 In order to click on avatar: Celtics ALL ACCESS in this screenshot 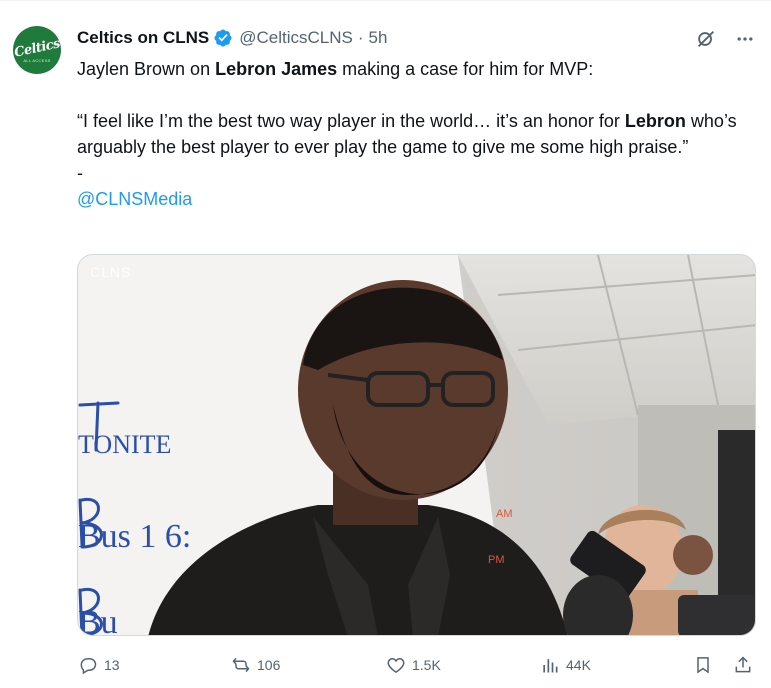, I will do `click(37, 50)`.